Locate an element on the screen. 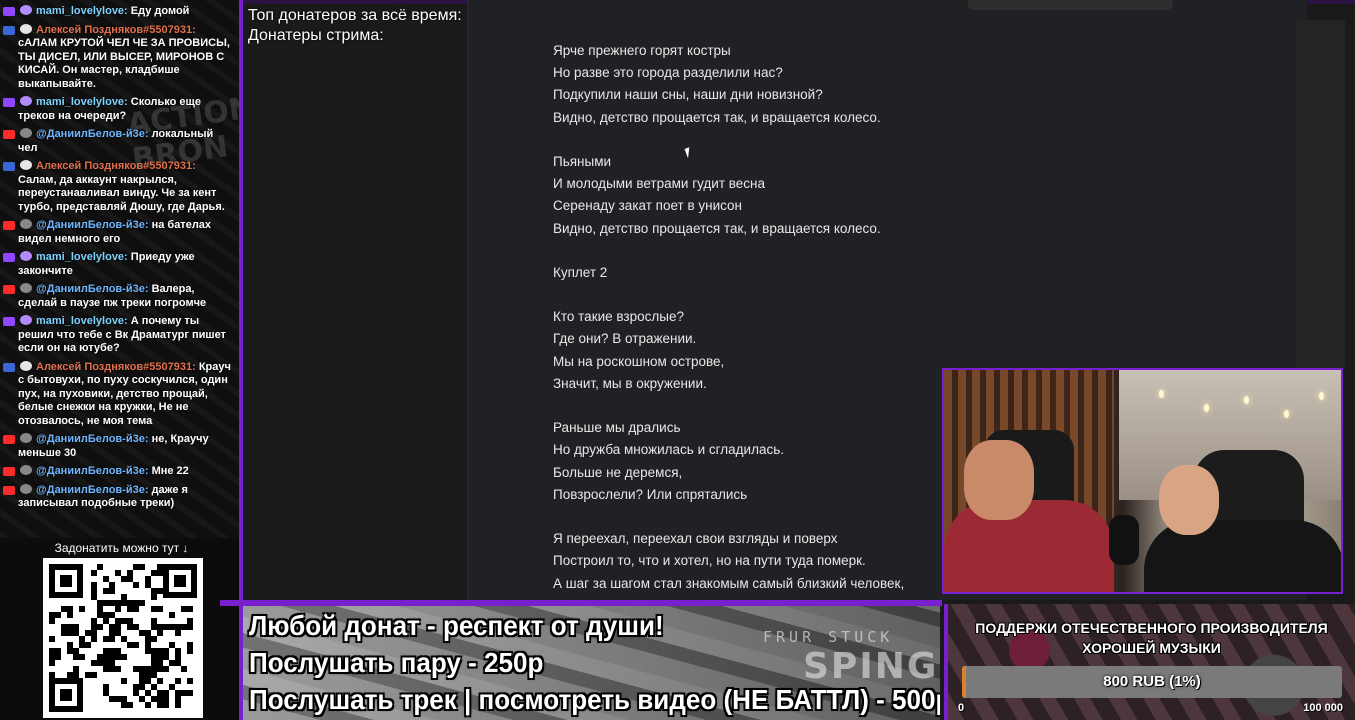 The image size is (1355, 720). goal-min-value: 0 is located at coordinates (961, 708).